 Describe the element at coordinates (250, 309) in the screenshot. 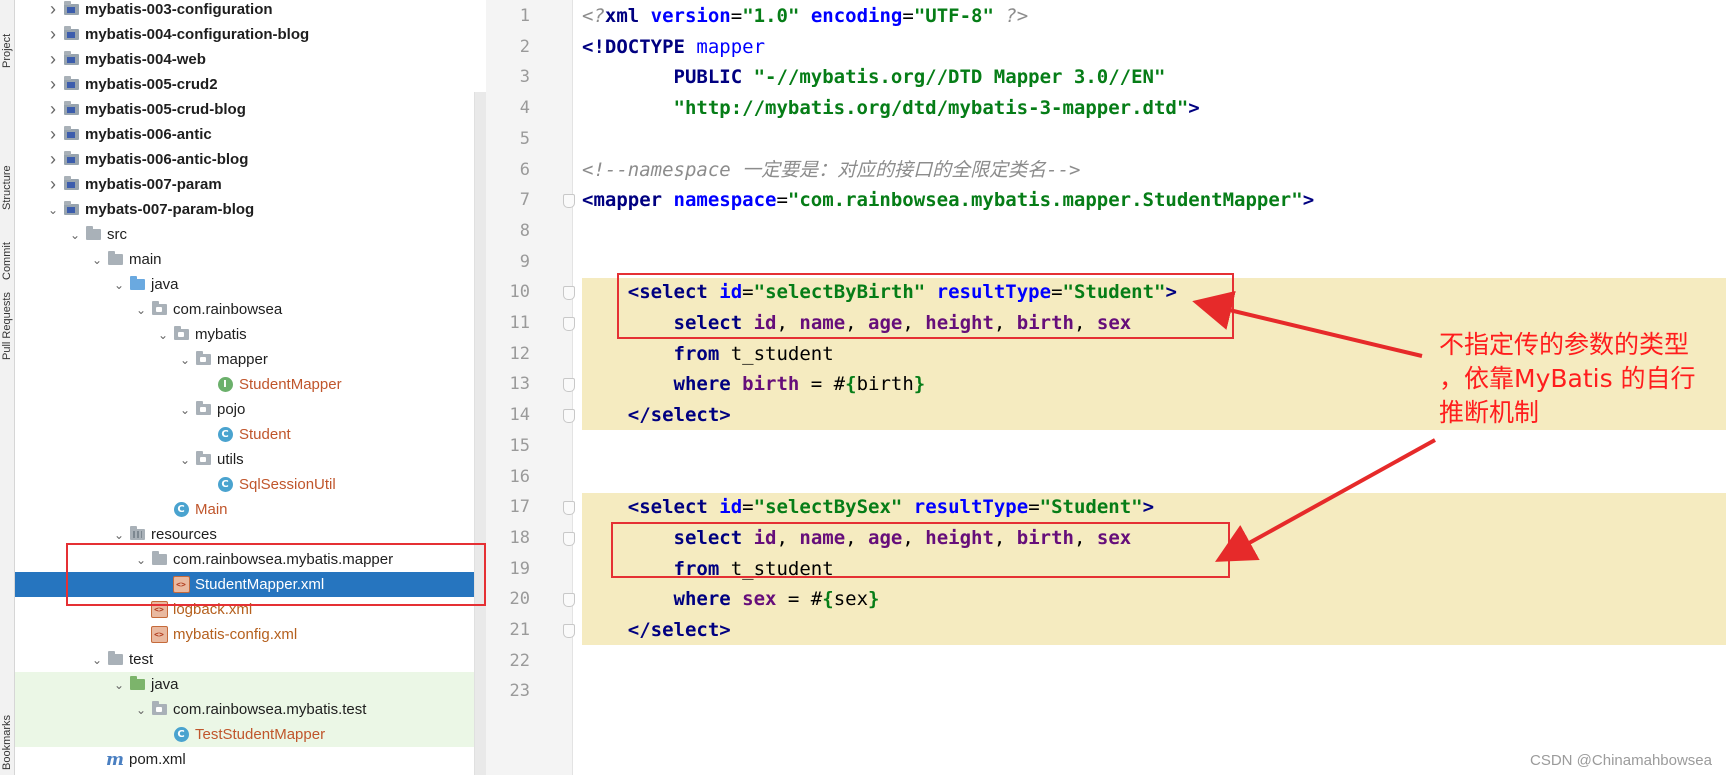

I see `tree-item: ⌄ com.rainbowsea` at that location.